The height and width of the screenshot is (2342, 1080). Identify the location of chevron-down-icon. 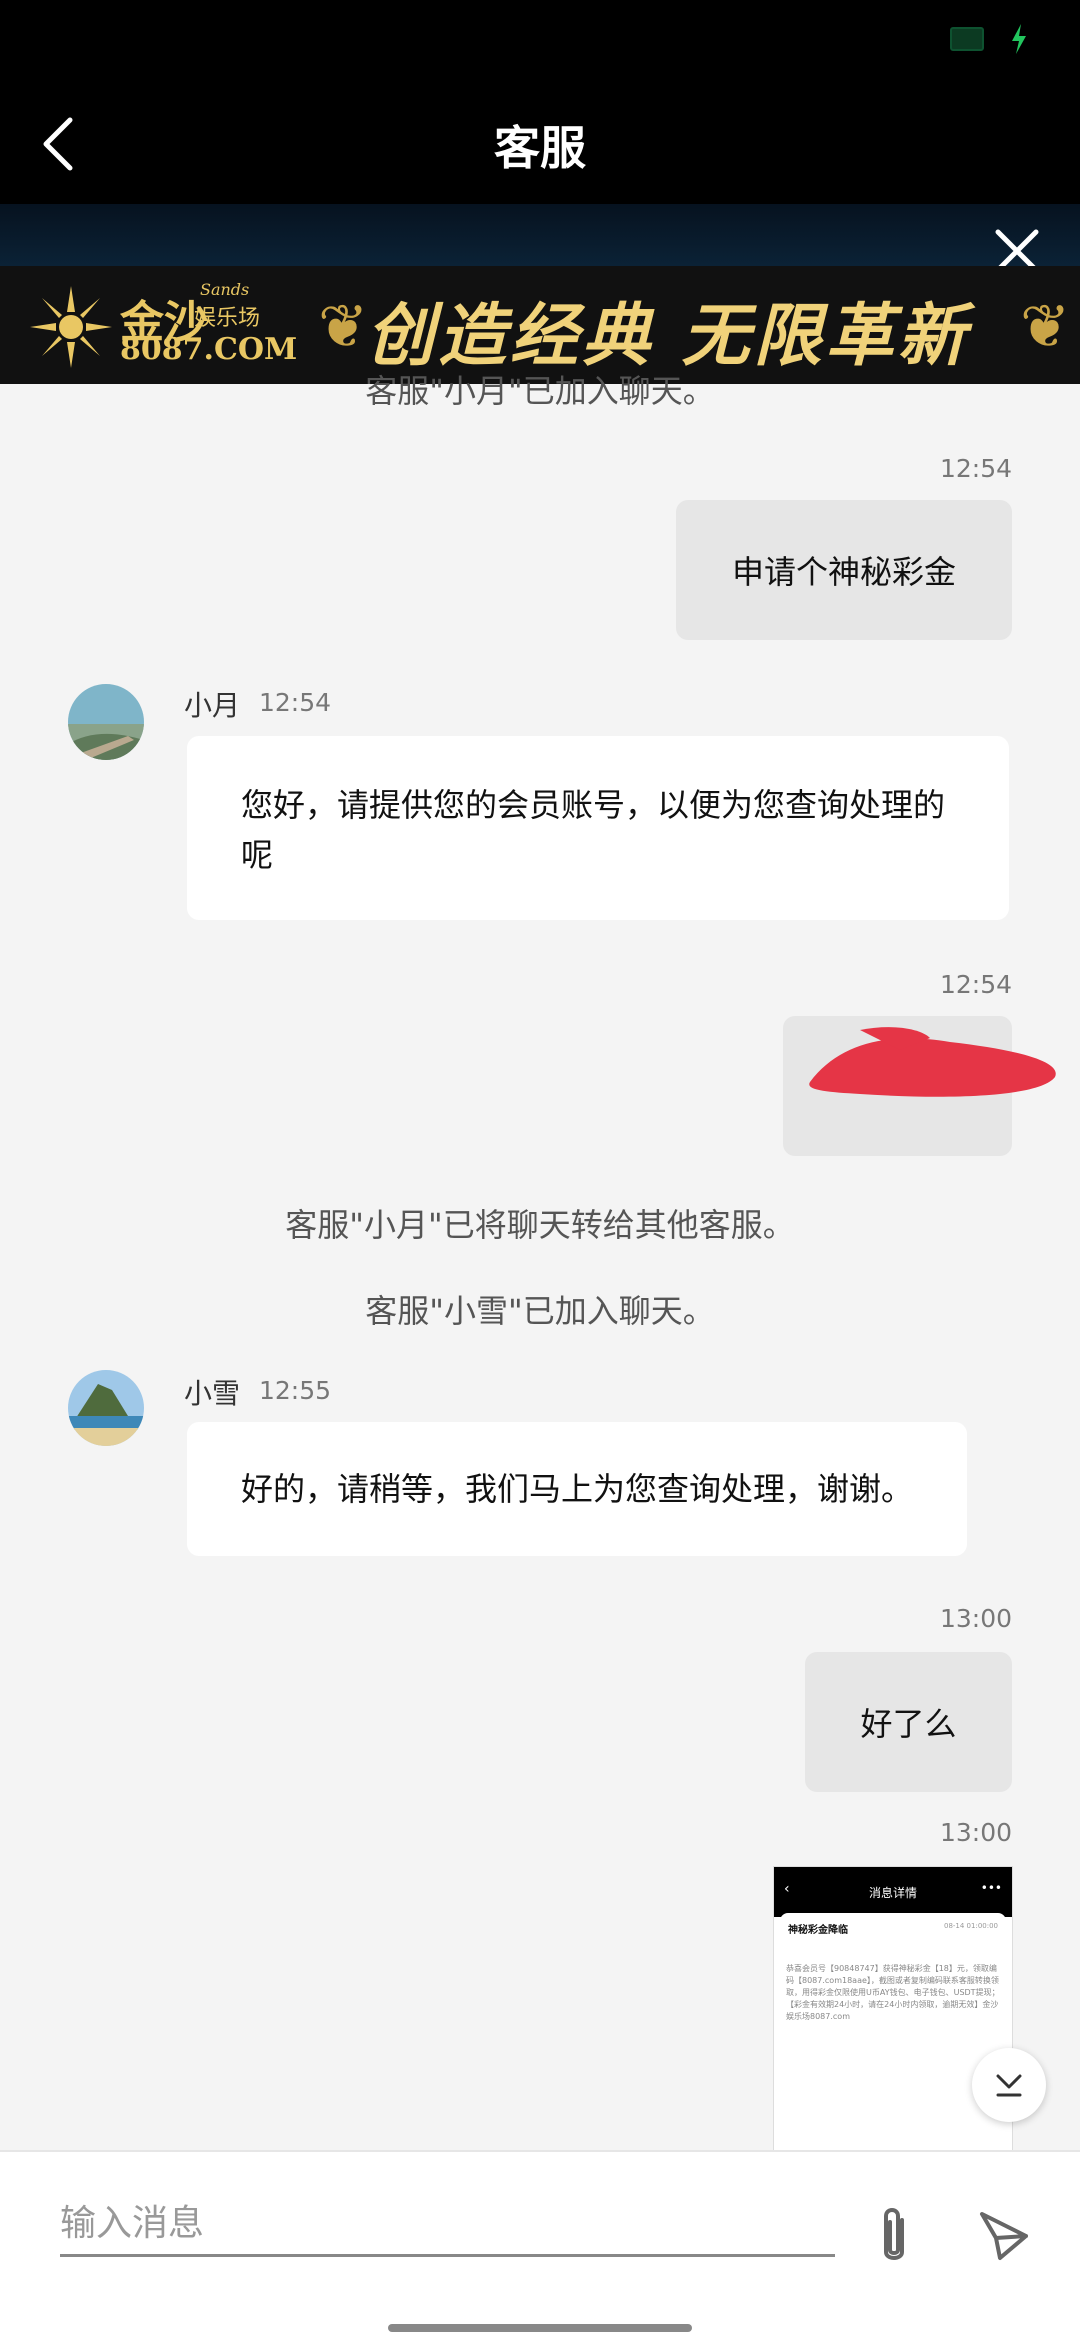
(1009, 2085).